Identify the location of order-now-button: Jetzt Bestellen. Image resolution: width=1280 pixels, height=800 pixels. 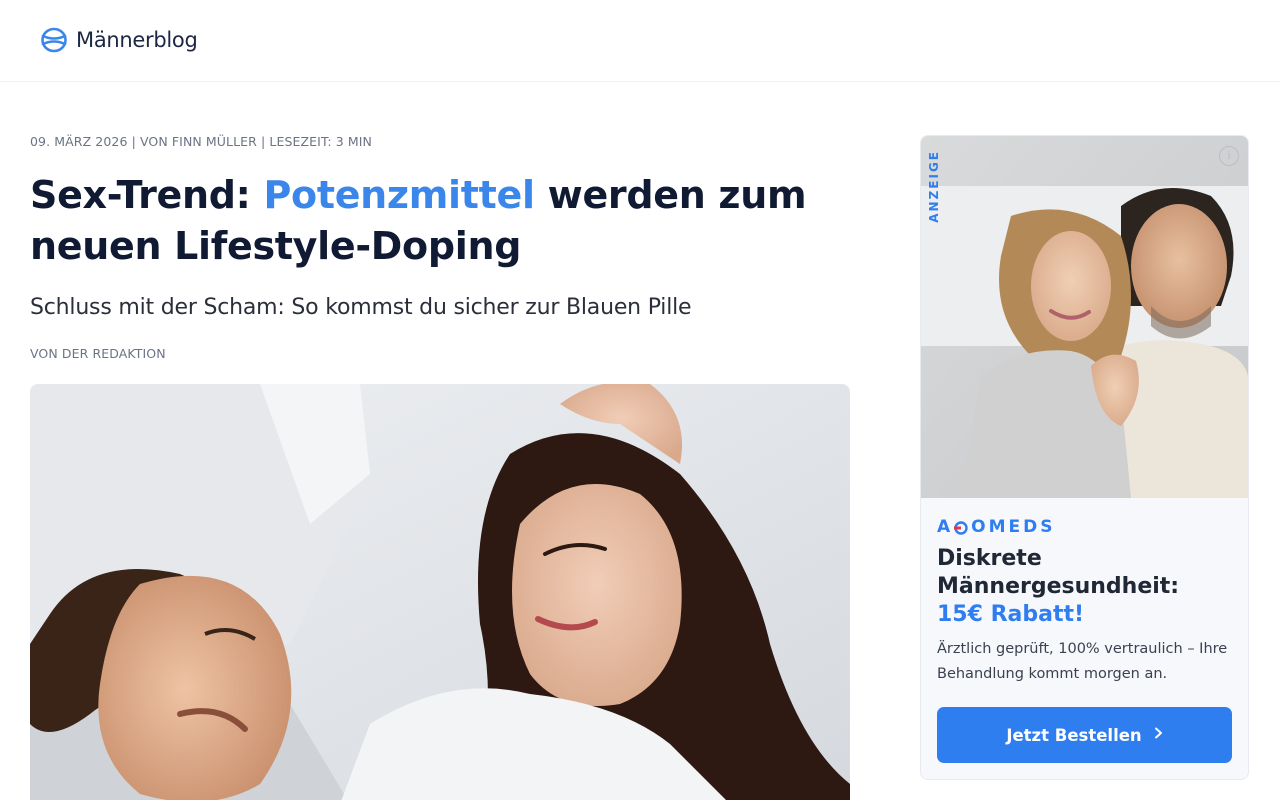
(1084, 735).